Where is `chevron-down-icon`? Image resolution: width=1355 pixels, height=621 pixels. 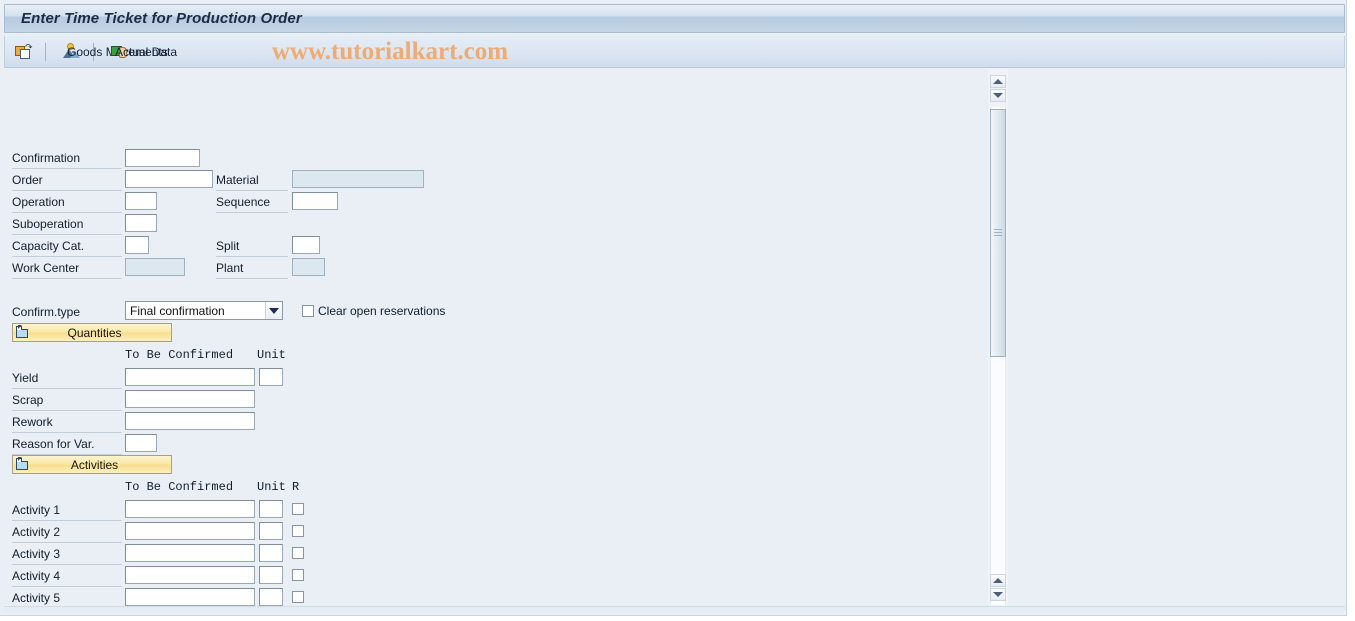 chevron-down-icon is located at coordinates (273, 310).